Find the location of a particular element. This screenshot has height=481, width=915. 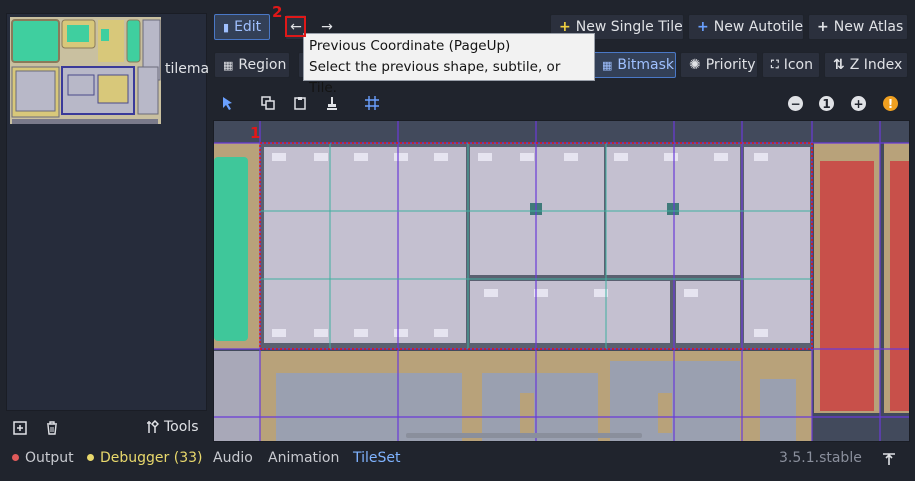

new-atlas-label: New Atlas is located at coordinates (868, 27).